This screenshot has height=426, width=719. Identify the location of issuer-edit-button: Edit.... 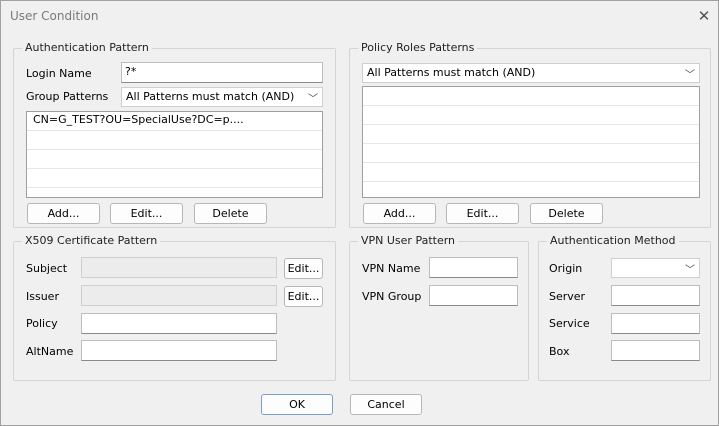
(303, 296).